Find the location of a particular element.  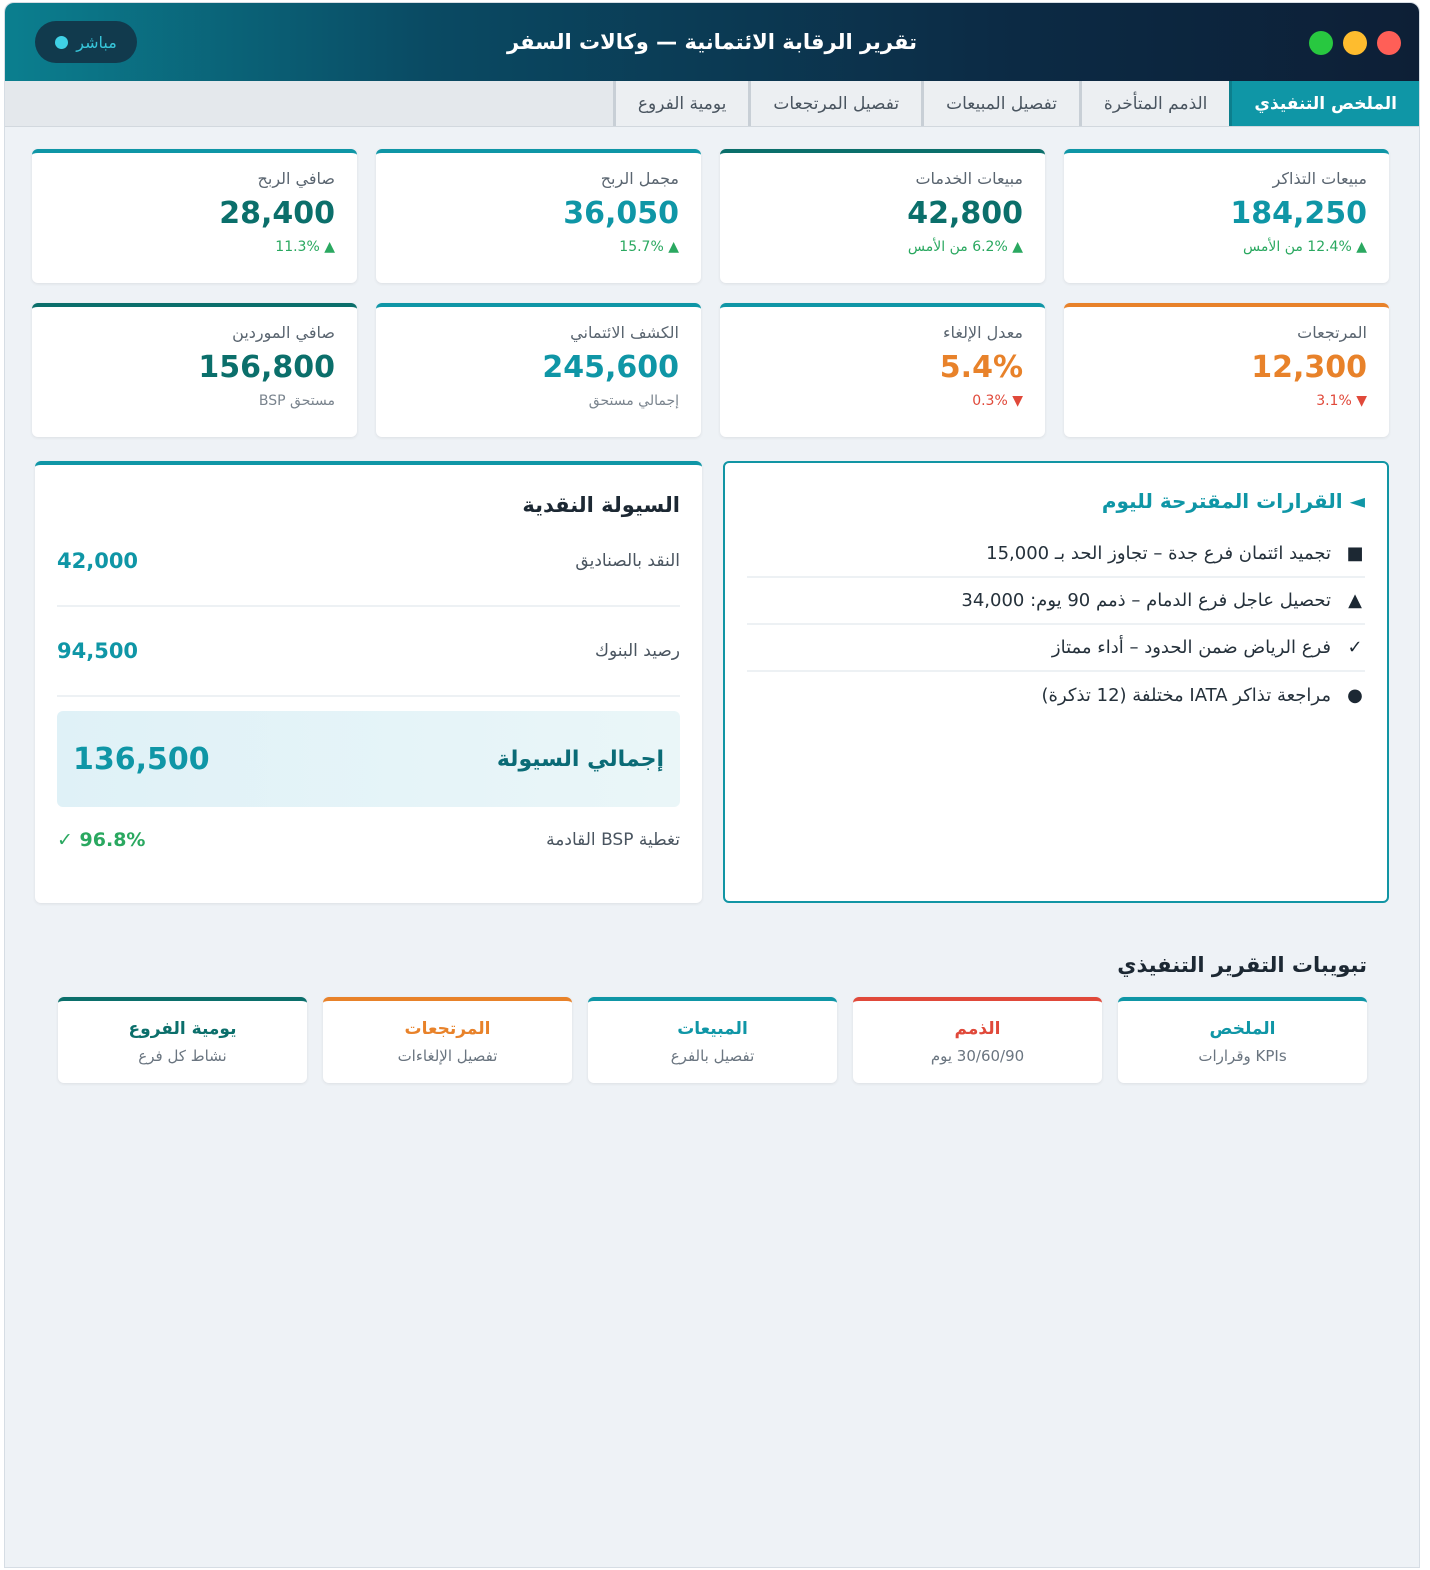

check-icon: ✓ is located at coordinates (1355, 647).